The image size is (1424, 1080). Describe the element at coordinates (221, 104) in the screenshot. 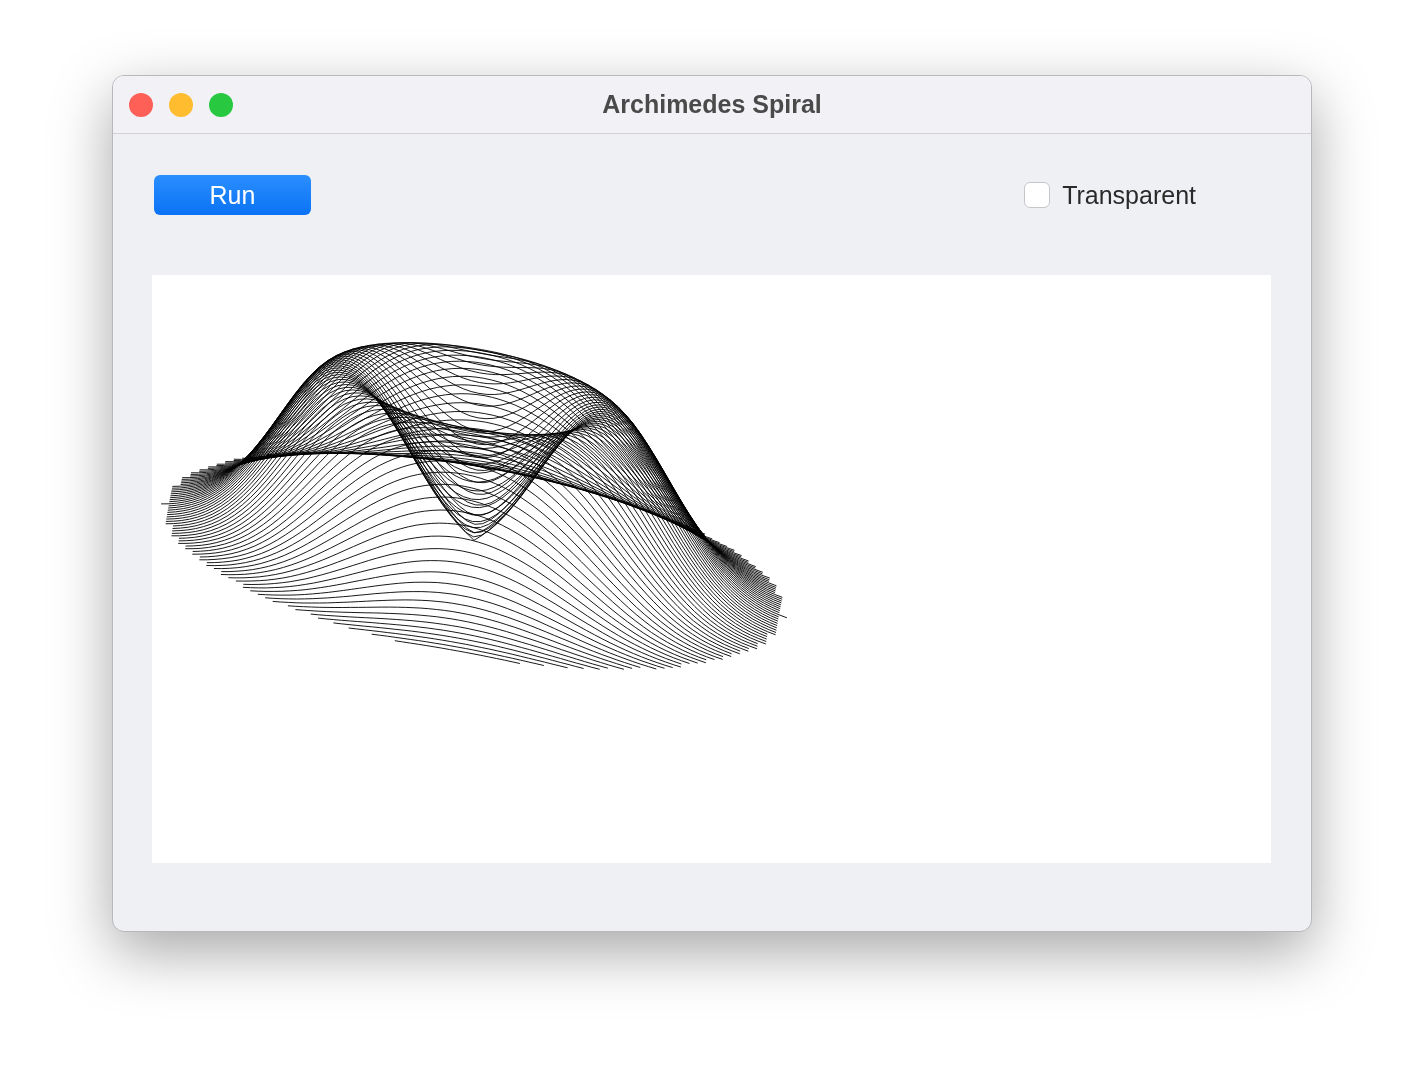

I see `zoom-button` at that location.